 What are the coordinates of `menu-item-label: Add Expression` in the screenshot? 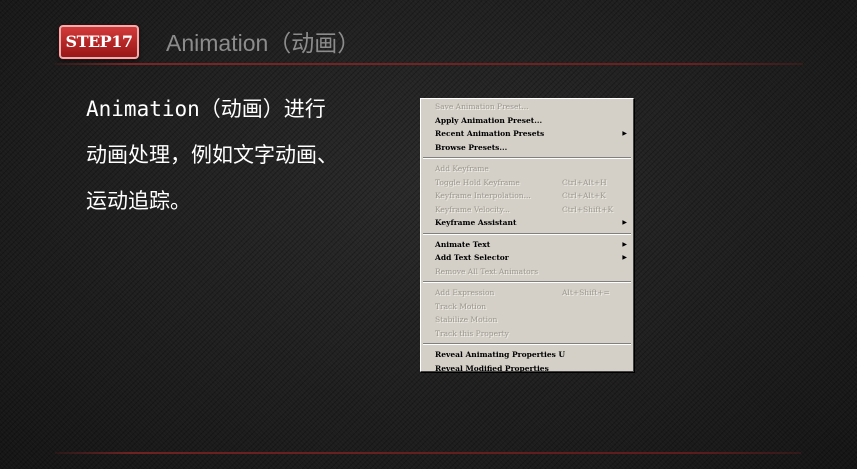 It's located at (465, 292).